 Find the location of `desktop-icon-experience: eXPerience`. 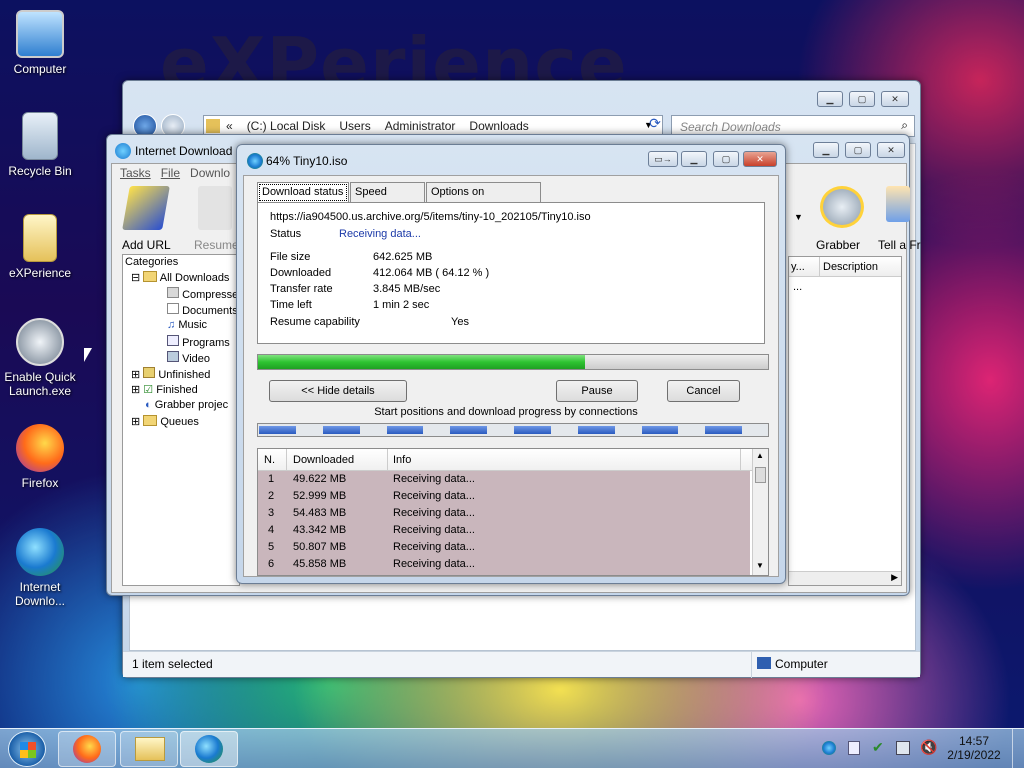

desktop-icon-experience: eXPerience is located at coordinates (40, 247).